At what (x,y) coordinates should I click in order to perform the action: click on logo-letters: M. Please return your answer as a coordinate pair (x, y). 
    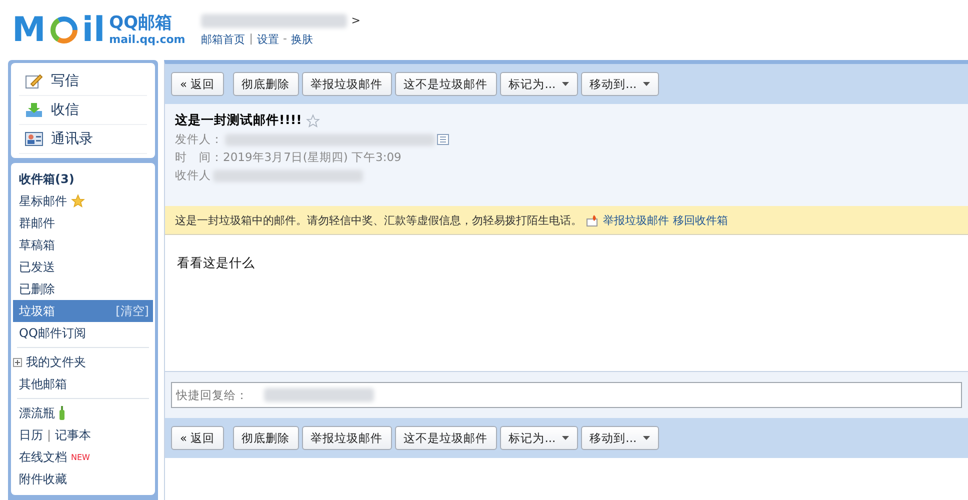
    Looking at the image, I should click on (29, 30).